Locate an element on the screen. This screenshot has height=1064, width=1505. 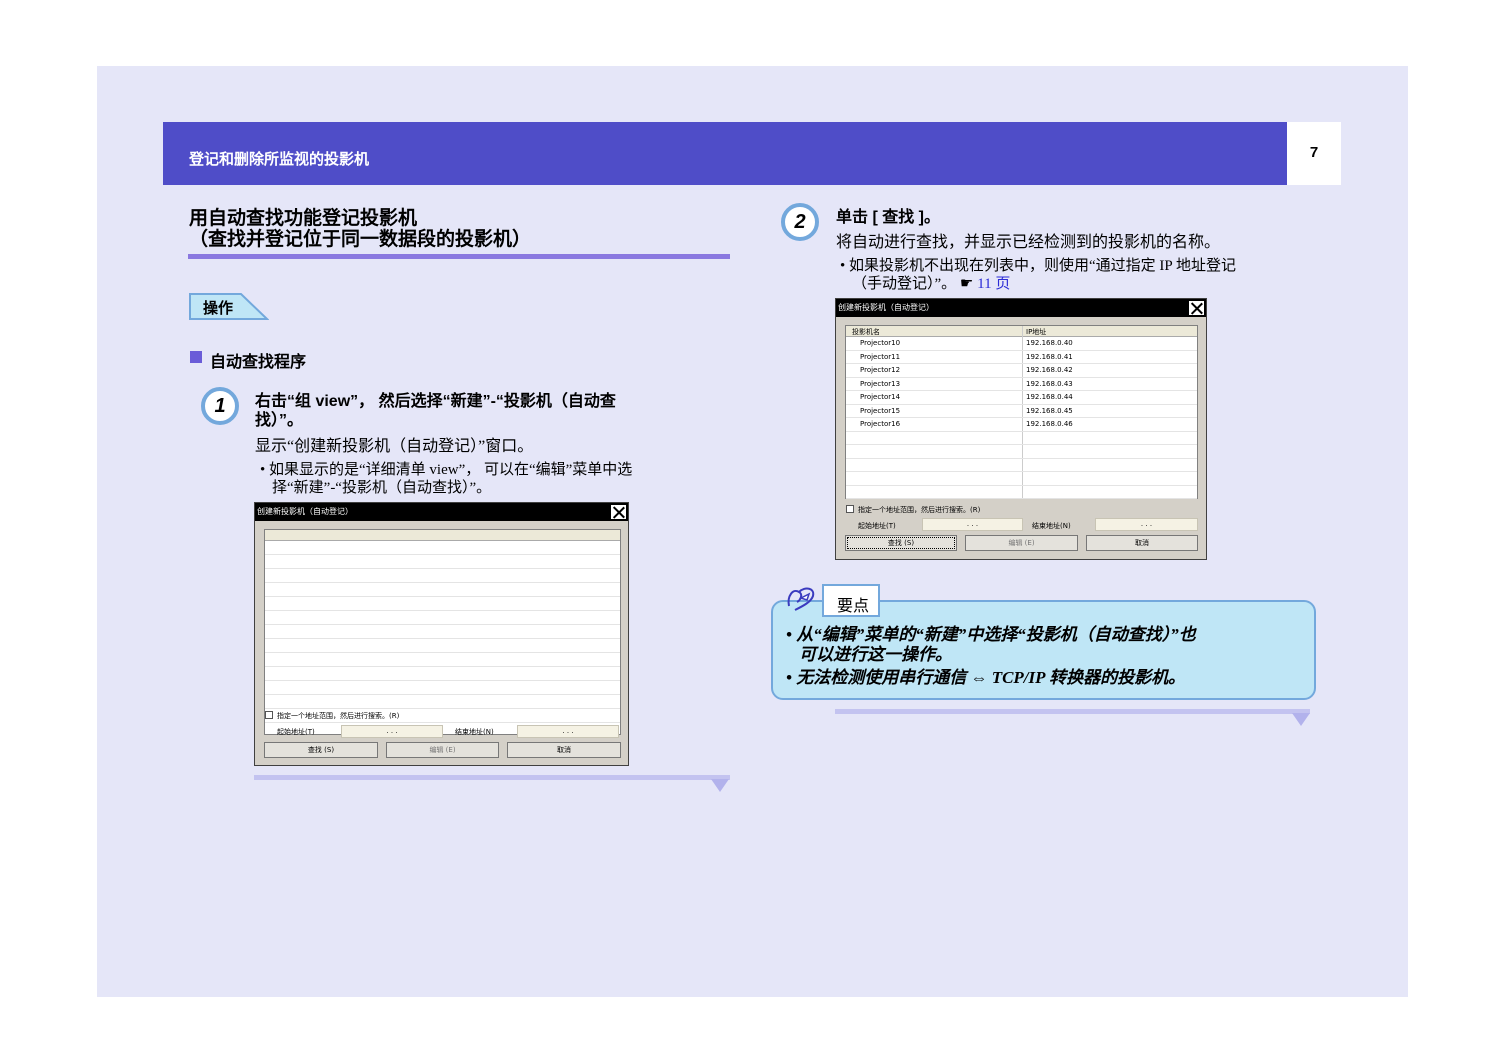
step-2-badge: 2 is located at coordinates (800, 222).